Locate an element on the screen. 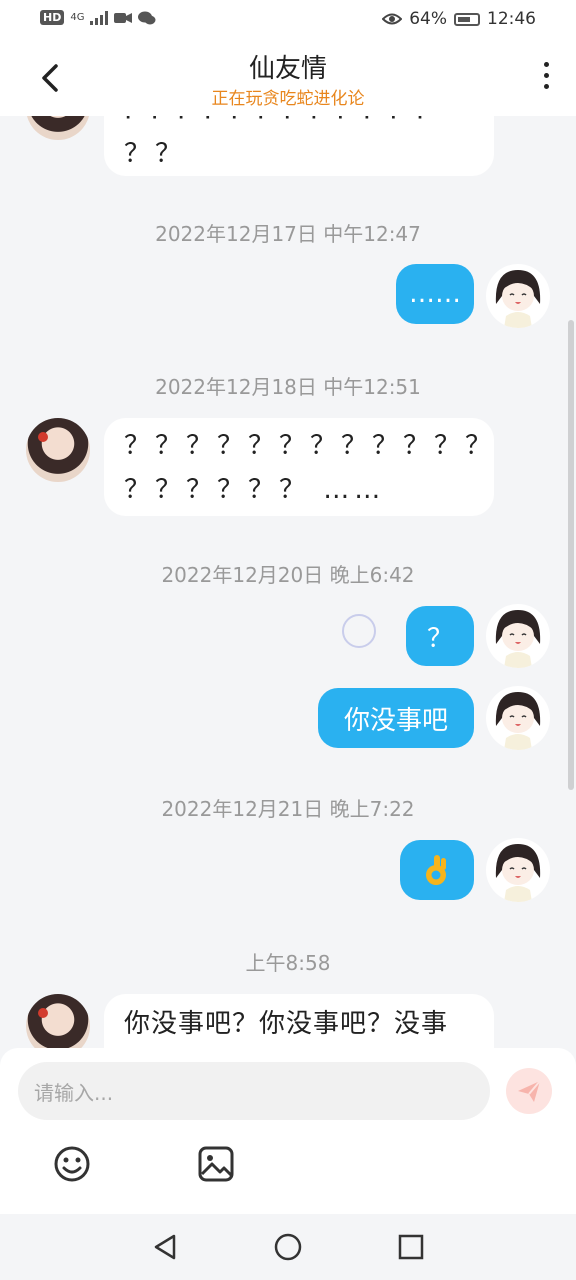 This screenshot has width=576, height=1280. message-text: 你没事吧？你没事吧？没事 is located at coordinates (286, 1024).